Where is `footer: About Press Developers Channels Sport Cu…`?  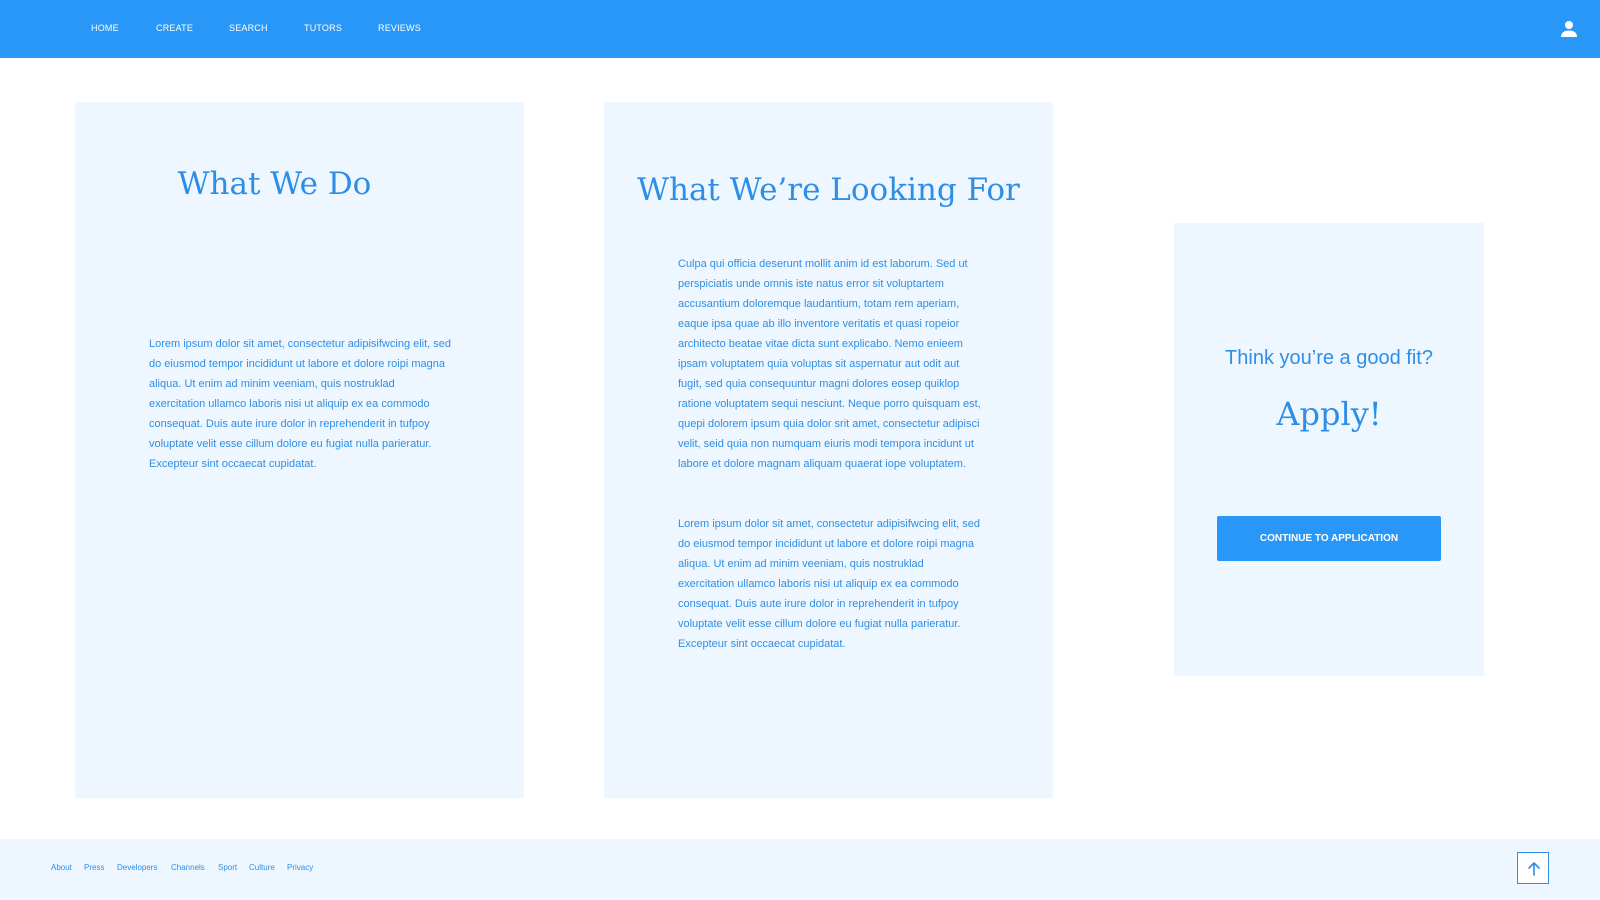 footer: About Press Developers Channels Sport Cu… is located at coordinates (800, 869).